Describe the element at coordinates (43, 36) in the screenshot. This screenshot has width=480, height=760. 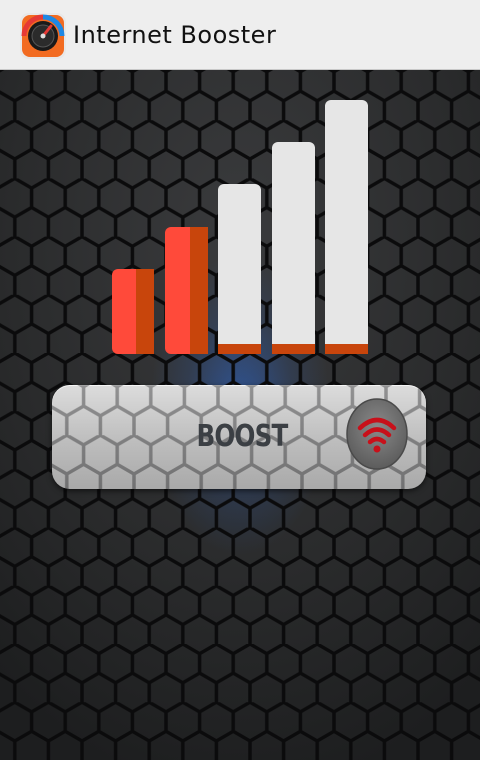
I see `speedometer-icon` at that location.